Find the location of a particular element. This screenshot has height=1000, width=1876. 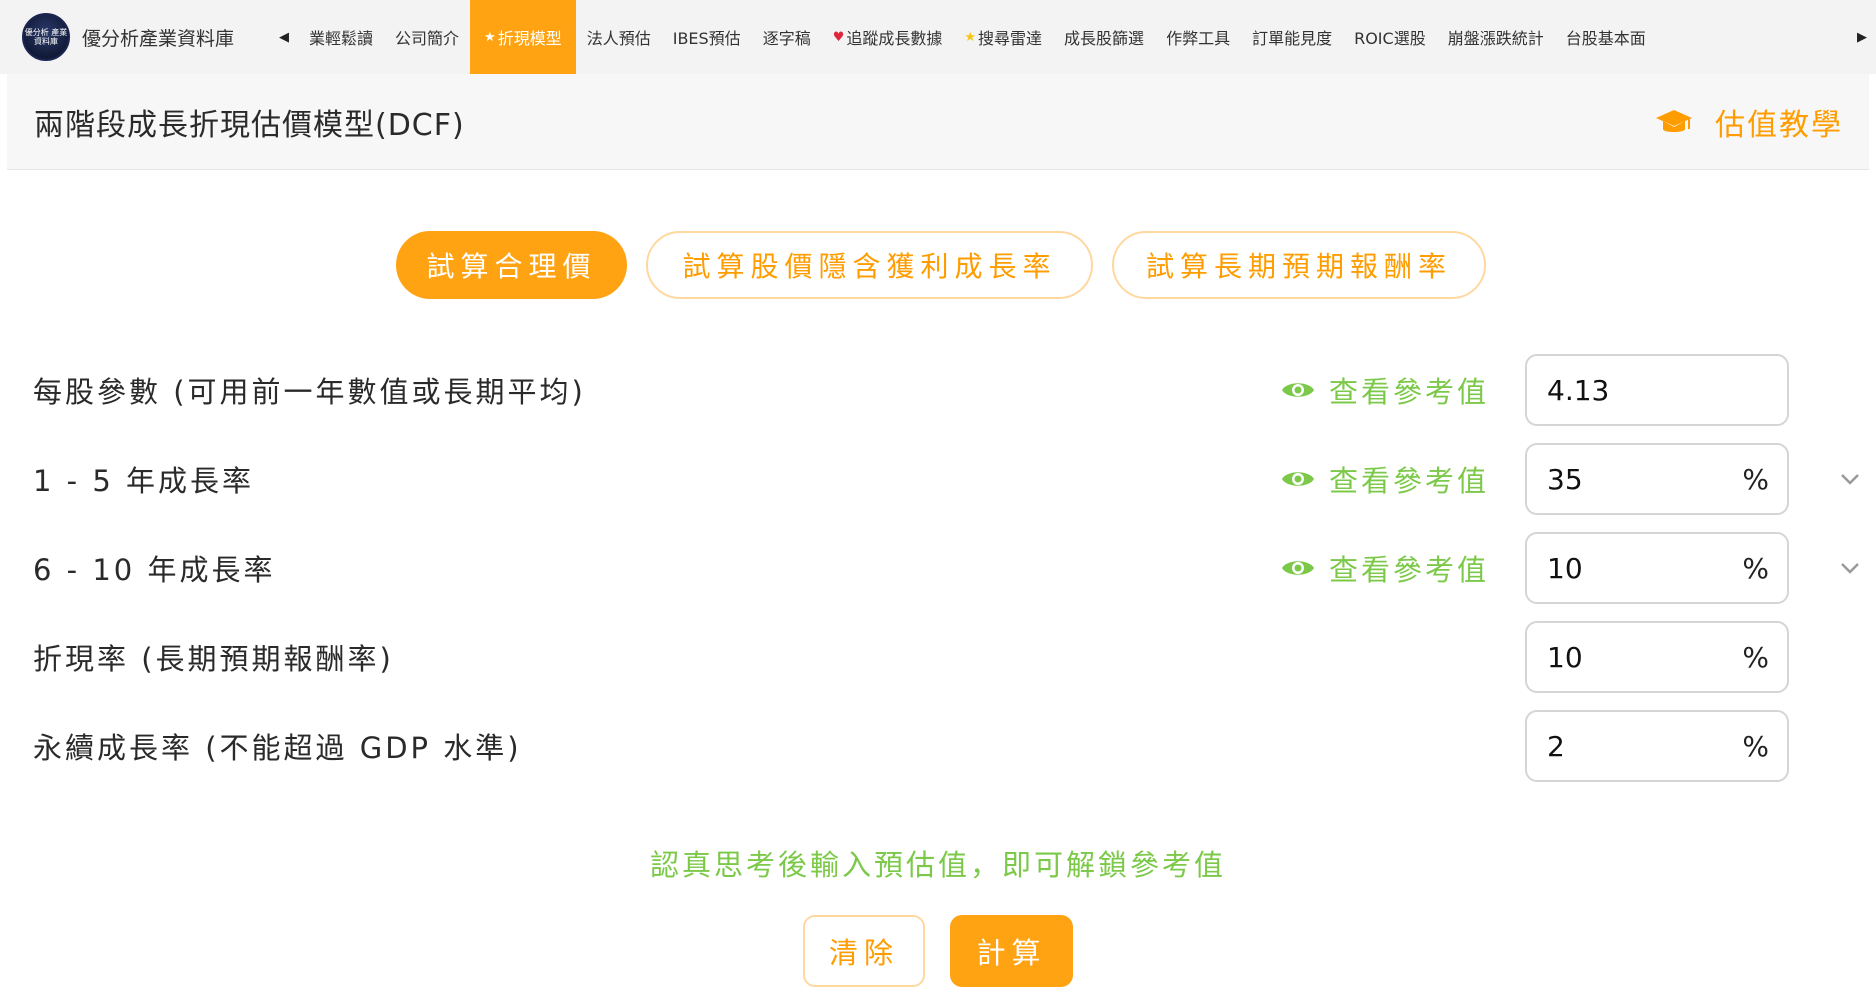

mode-selector: 試算合理價 試算股價隱含獲利成長率 試算長期預期報酬率 is located at coordinates (941, 265).